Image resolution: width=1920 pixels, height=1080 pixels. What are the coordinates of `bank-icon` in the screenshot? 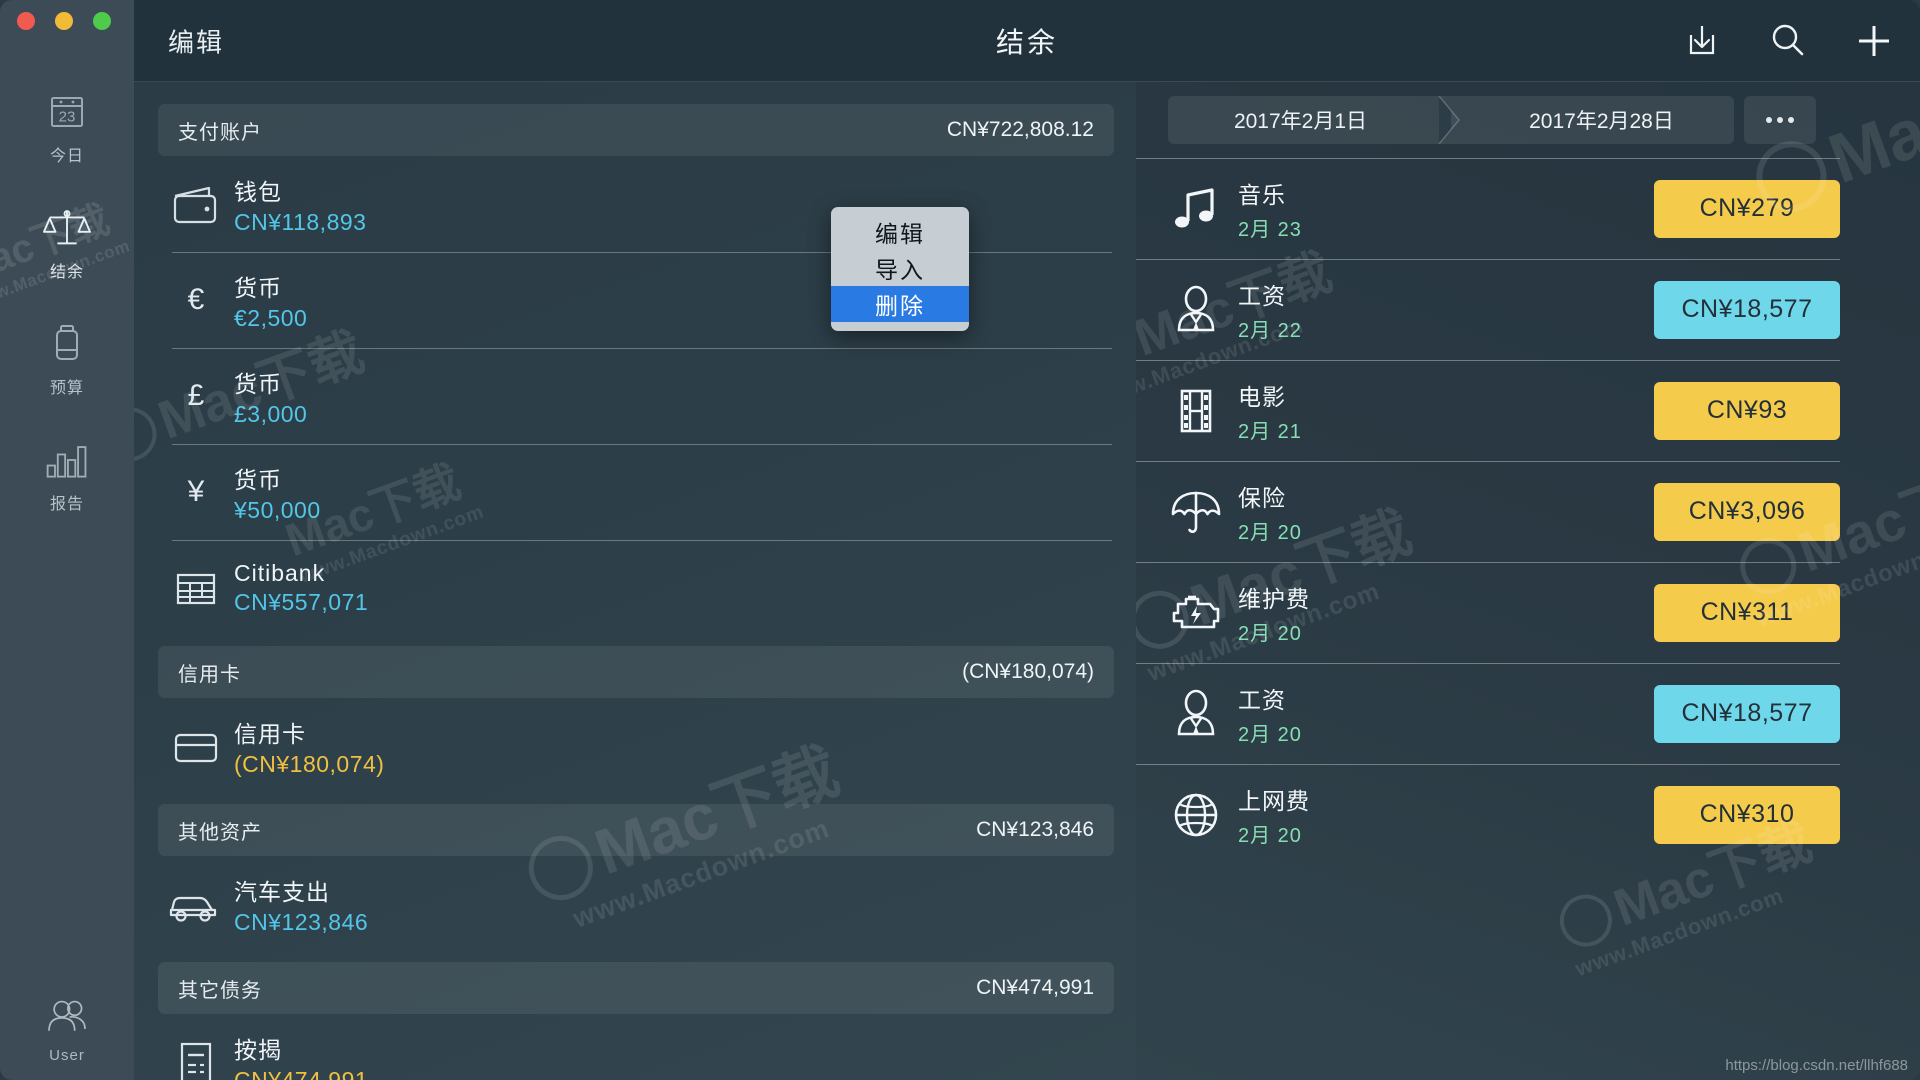 It's located at (196, 588).